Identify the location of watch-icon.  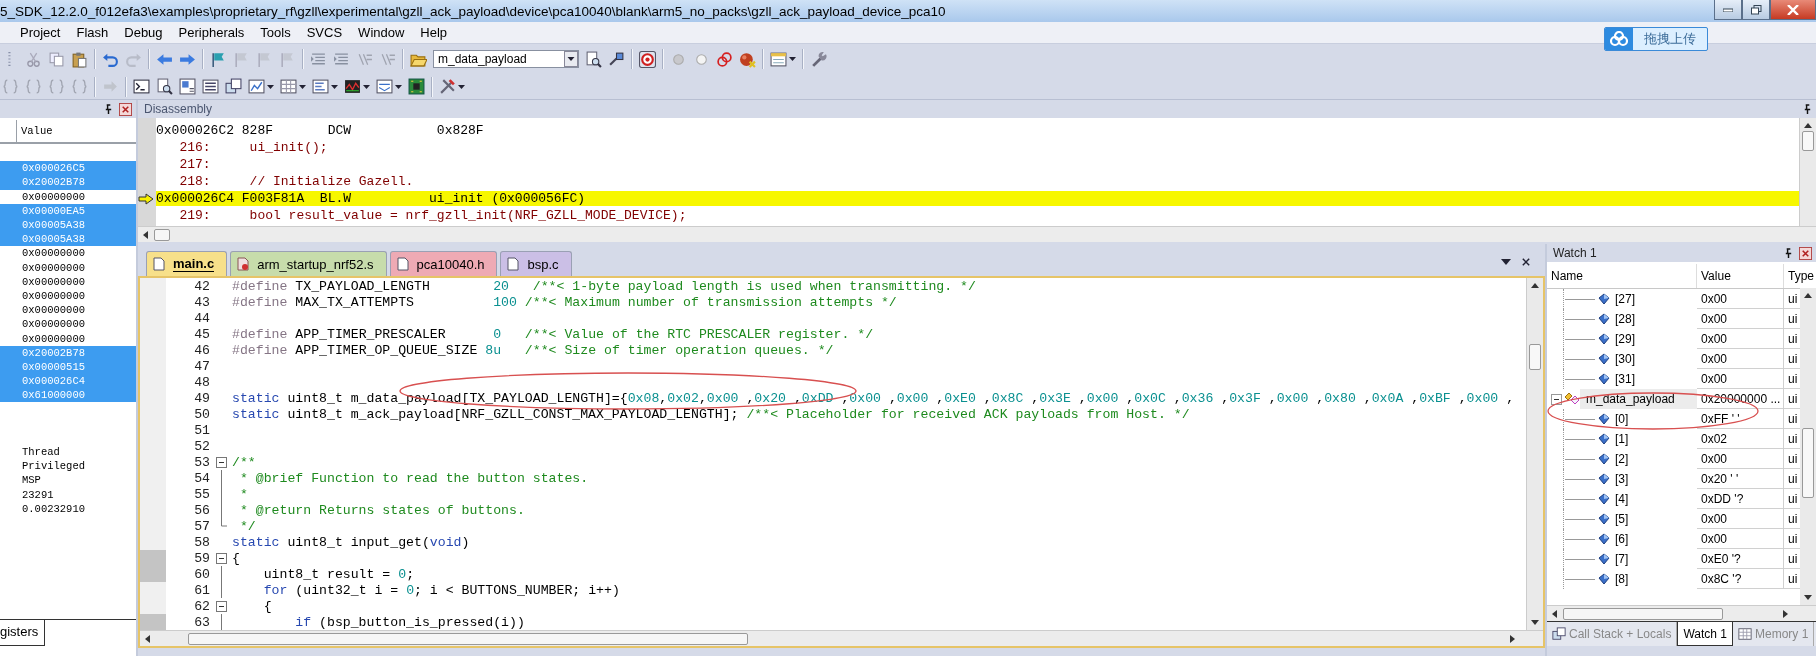
(256, 86).